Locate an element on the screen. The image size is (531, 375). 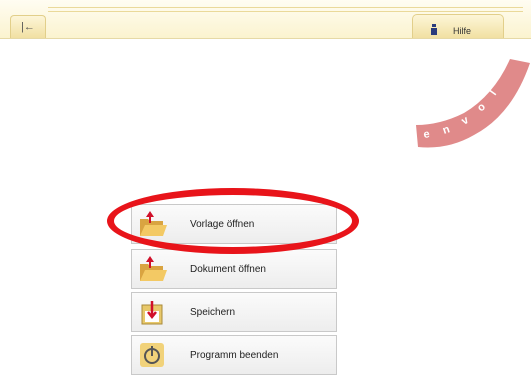
help-label: Hilfe is located at coordinates (462, 31).